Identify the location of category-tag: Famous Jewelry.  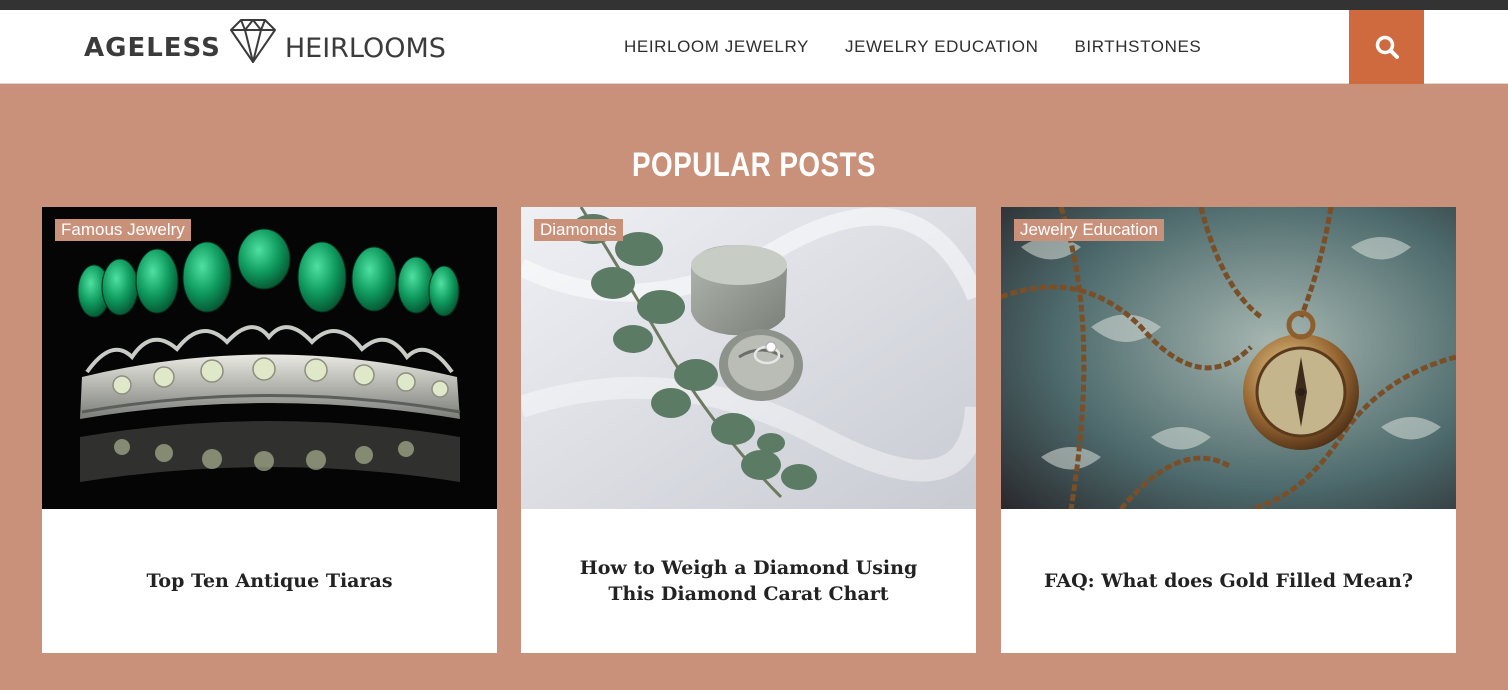
(123, 230).